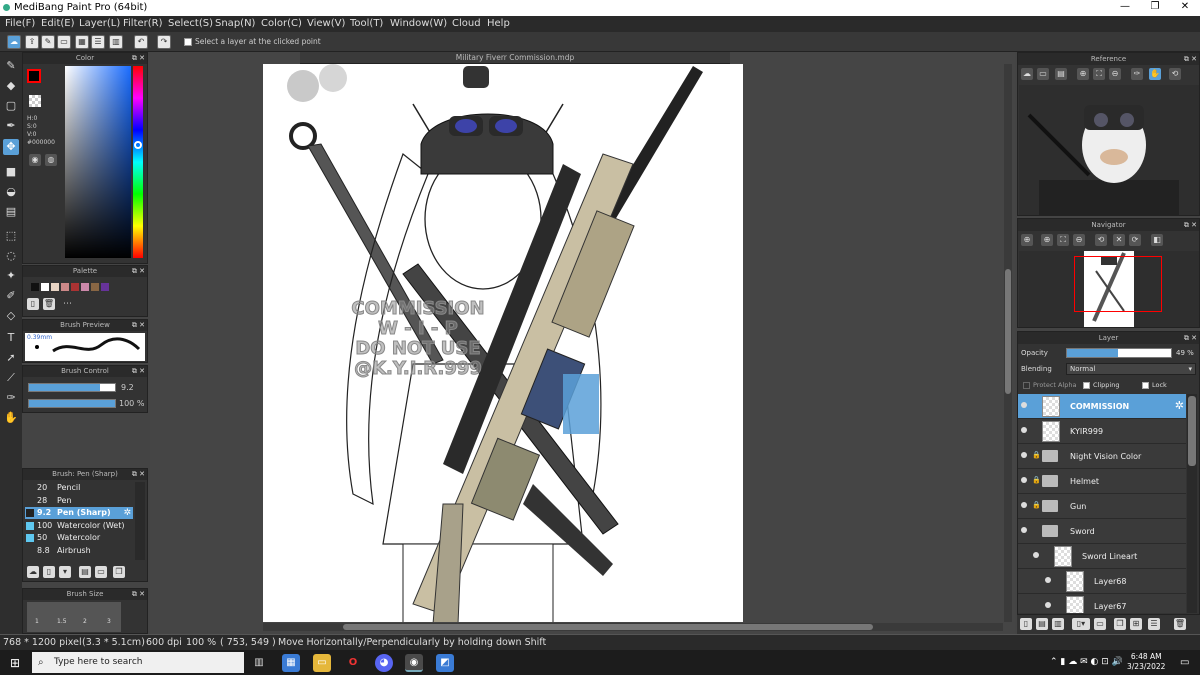  I want to click on brush-size-slider, so click(72, 387).